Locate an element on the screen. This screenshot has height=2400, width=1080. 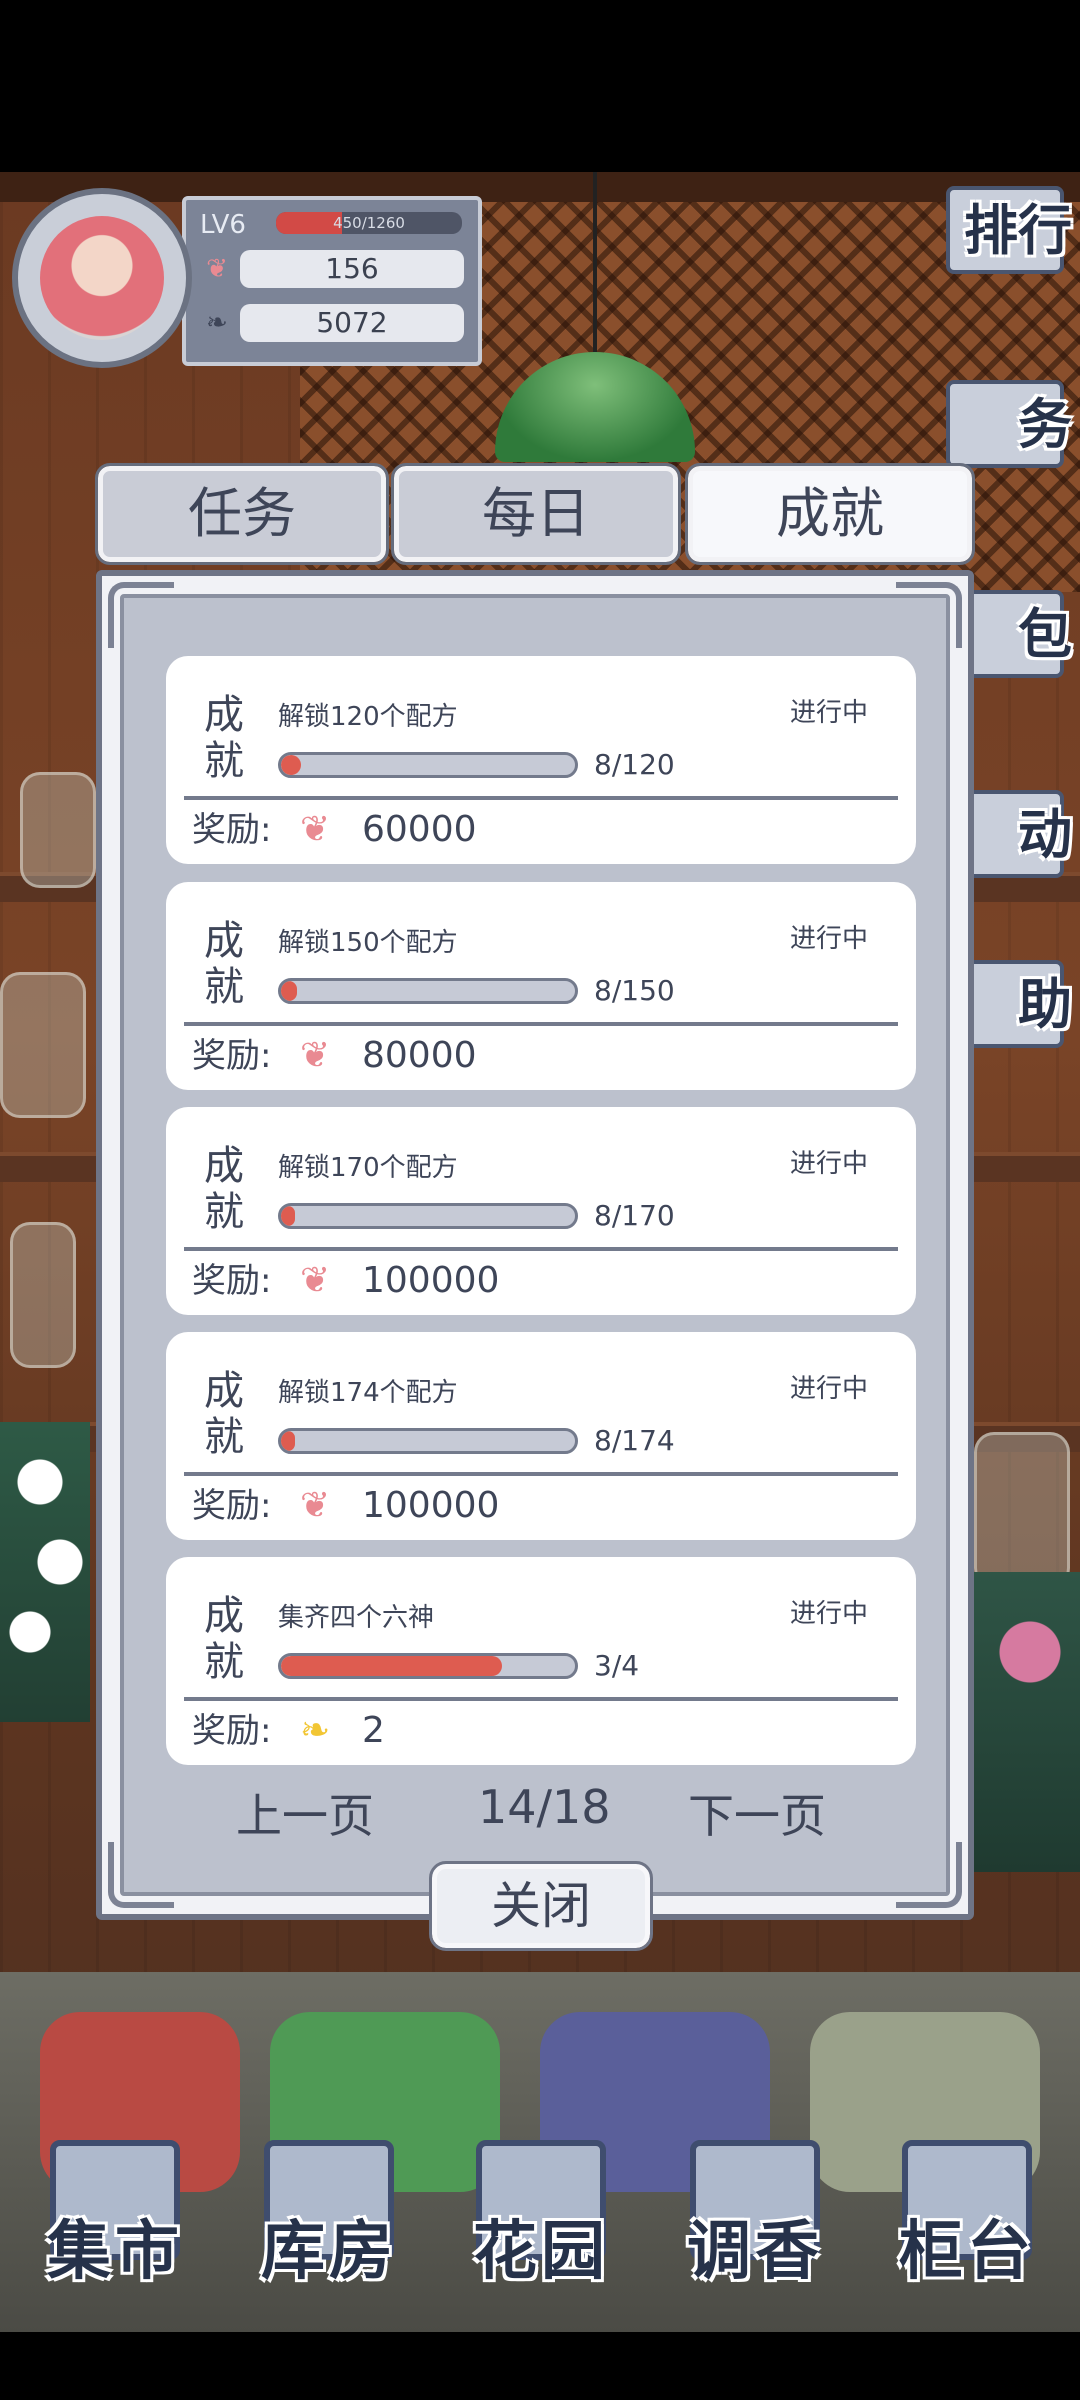
avatar is located at coordinates (102, 278).